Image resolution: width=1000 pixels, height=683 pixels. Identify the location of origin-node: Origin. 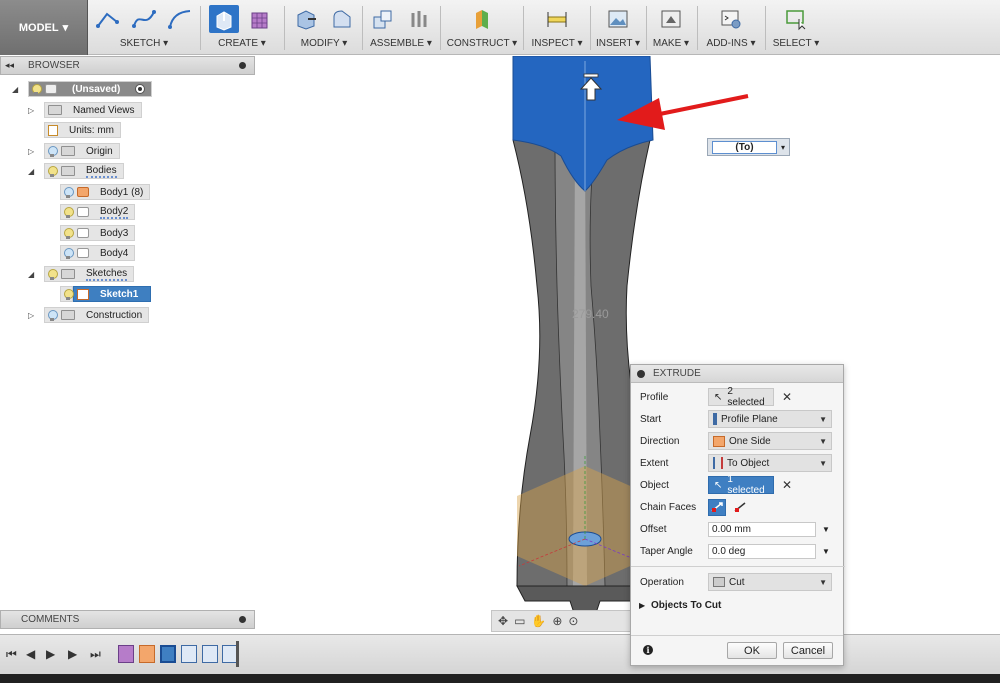
(82, 151).